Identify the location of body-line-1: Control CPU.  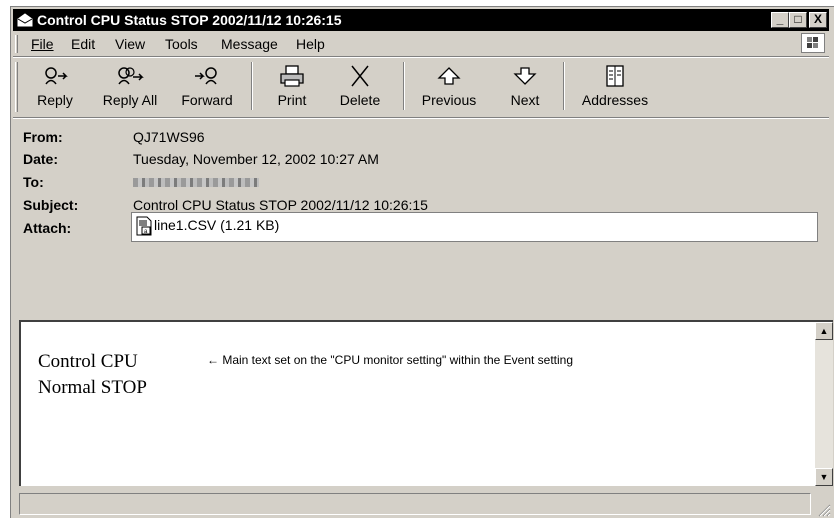
(88, 361).